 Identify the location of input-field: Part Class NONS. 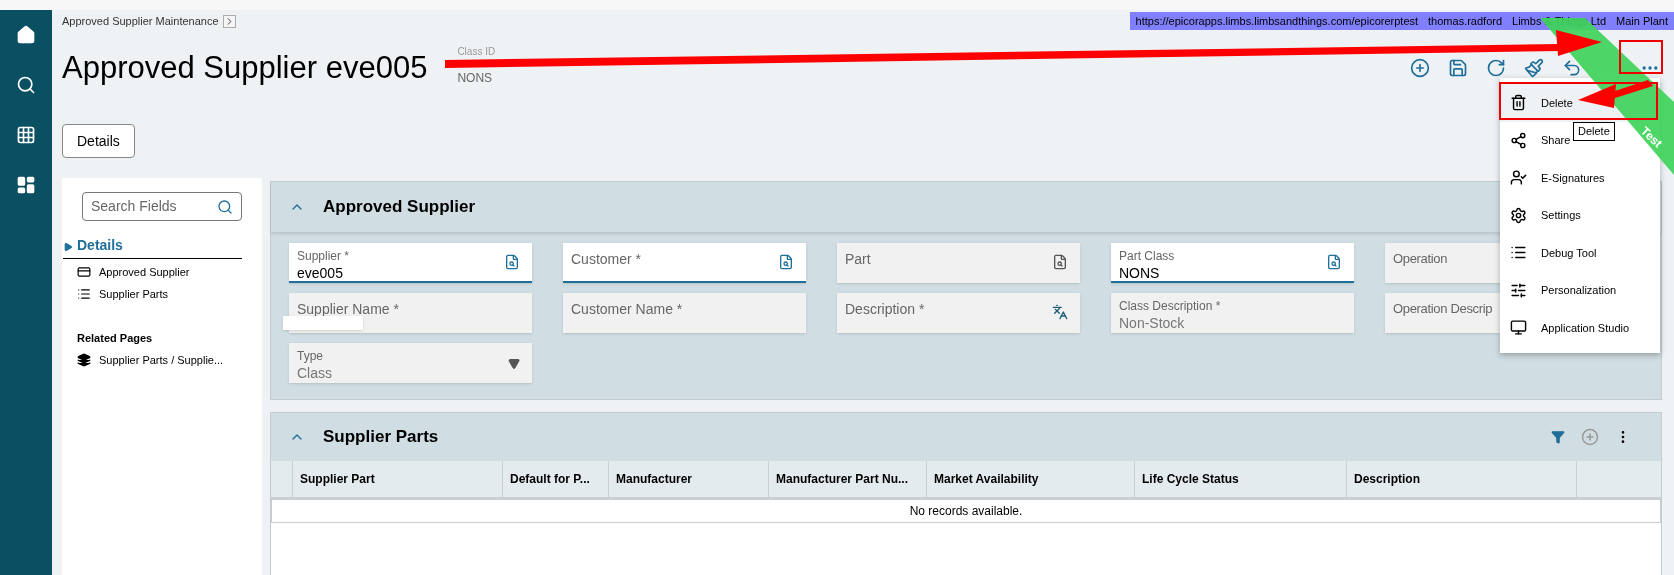
(1232, 263).